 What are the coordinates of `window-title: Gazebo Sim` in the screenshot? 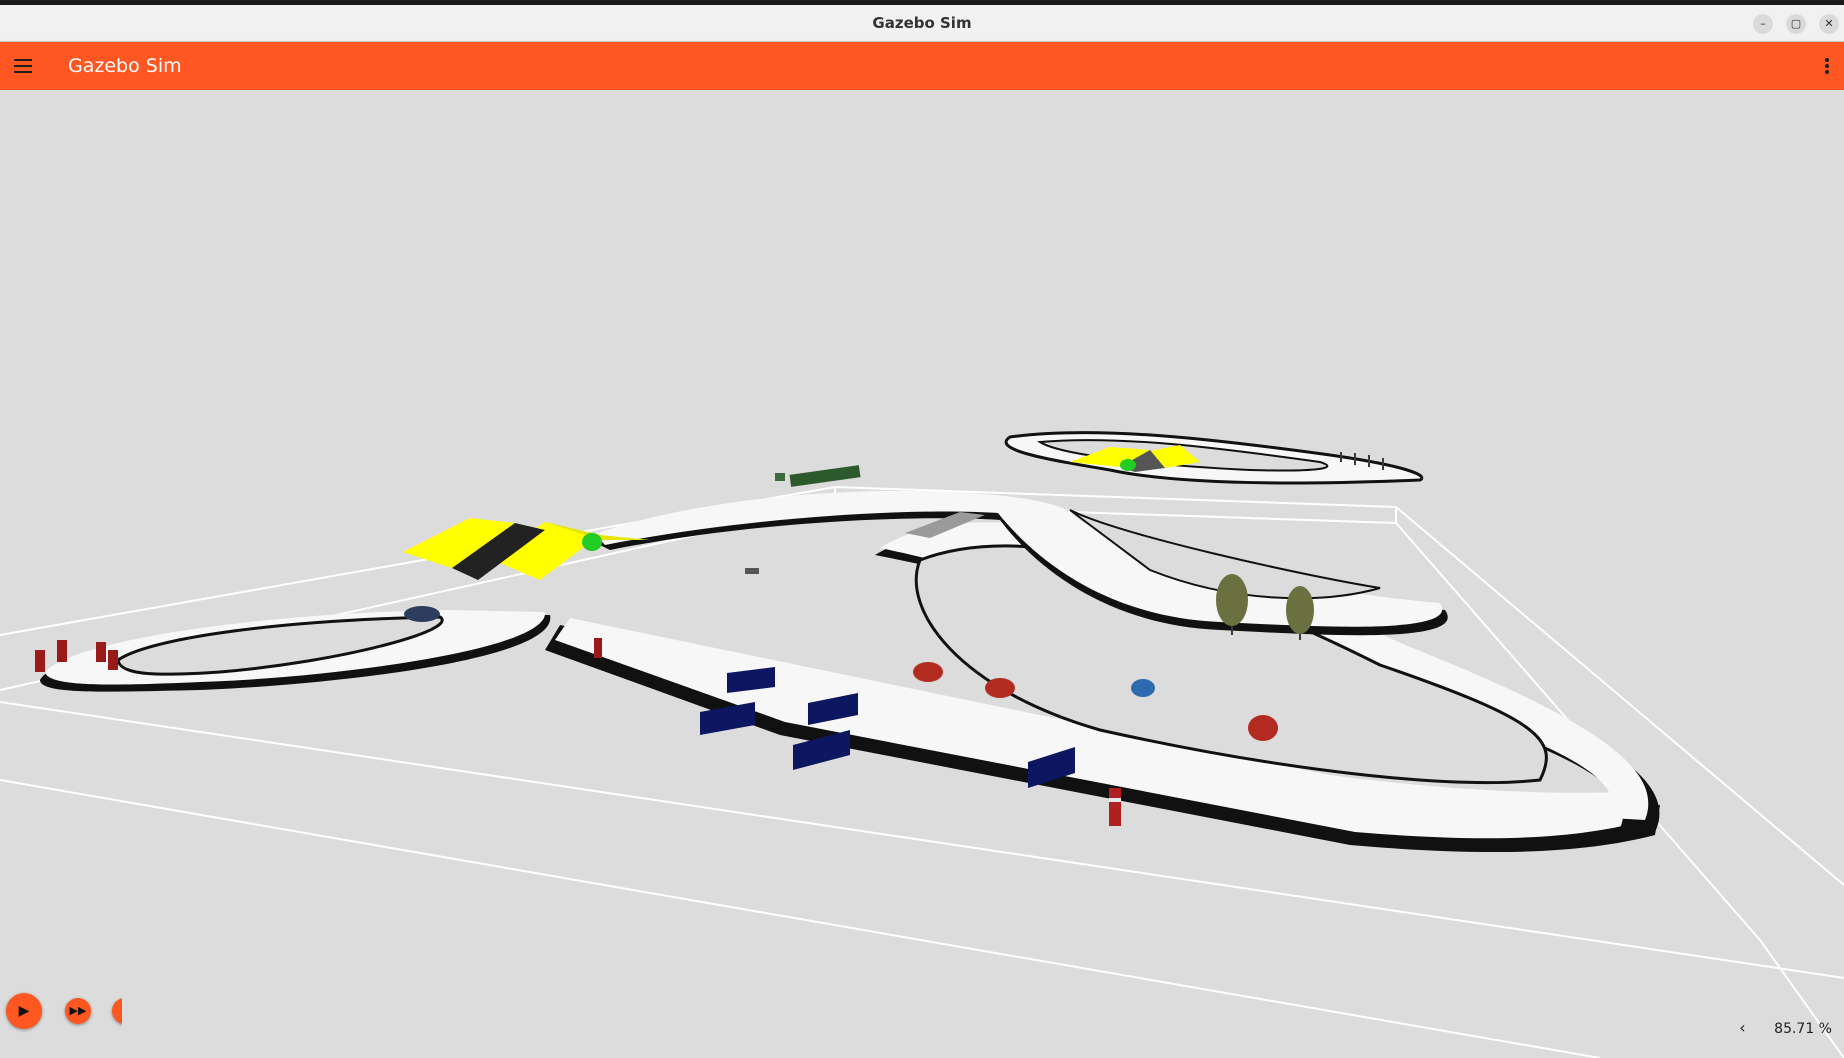 It's located at (922, 23).